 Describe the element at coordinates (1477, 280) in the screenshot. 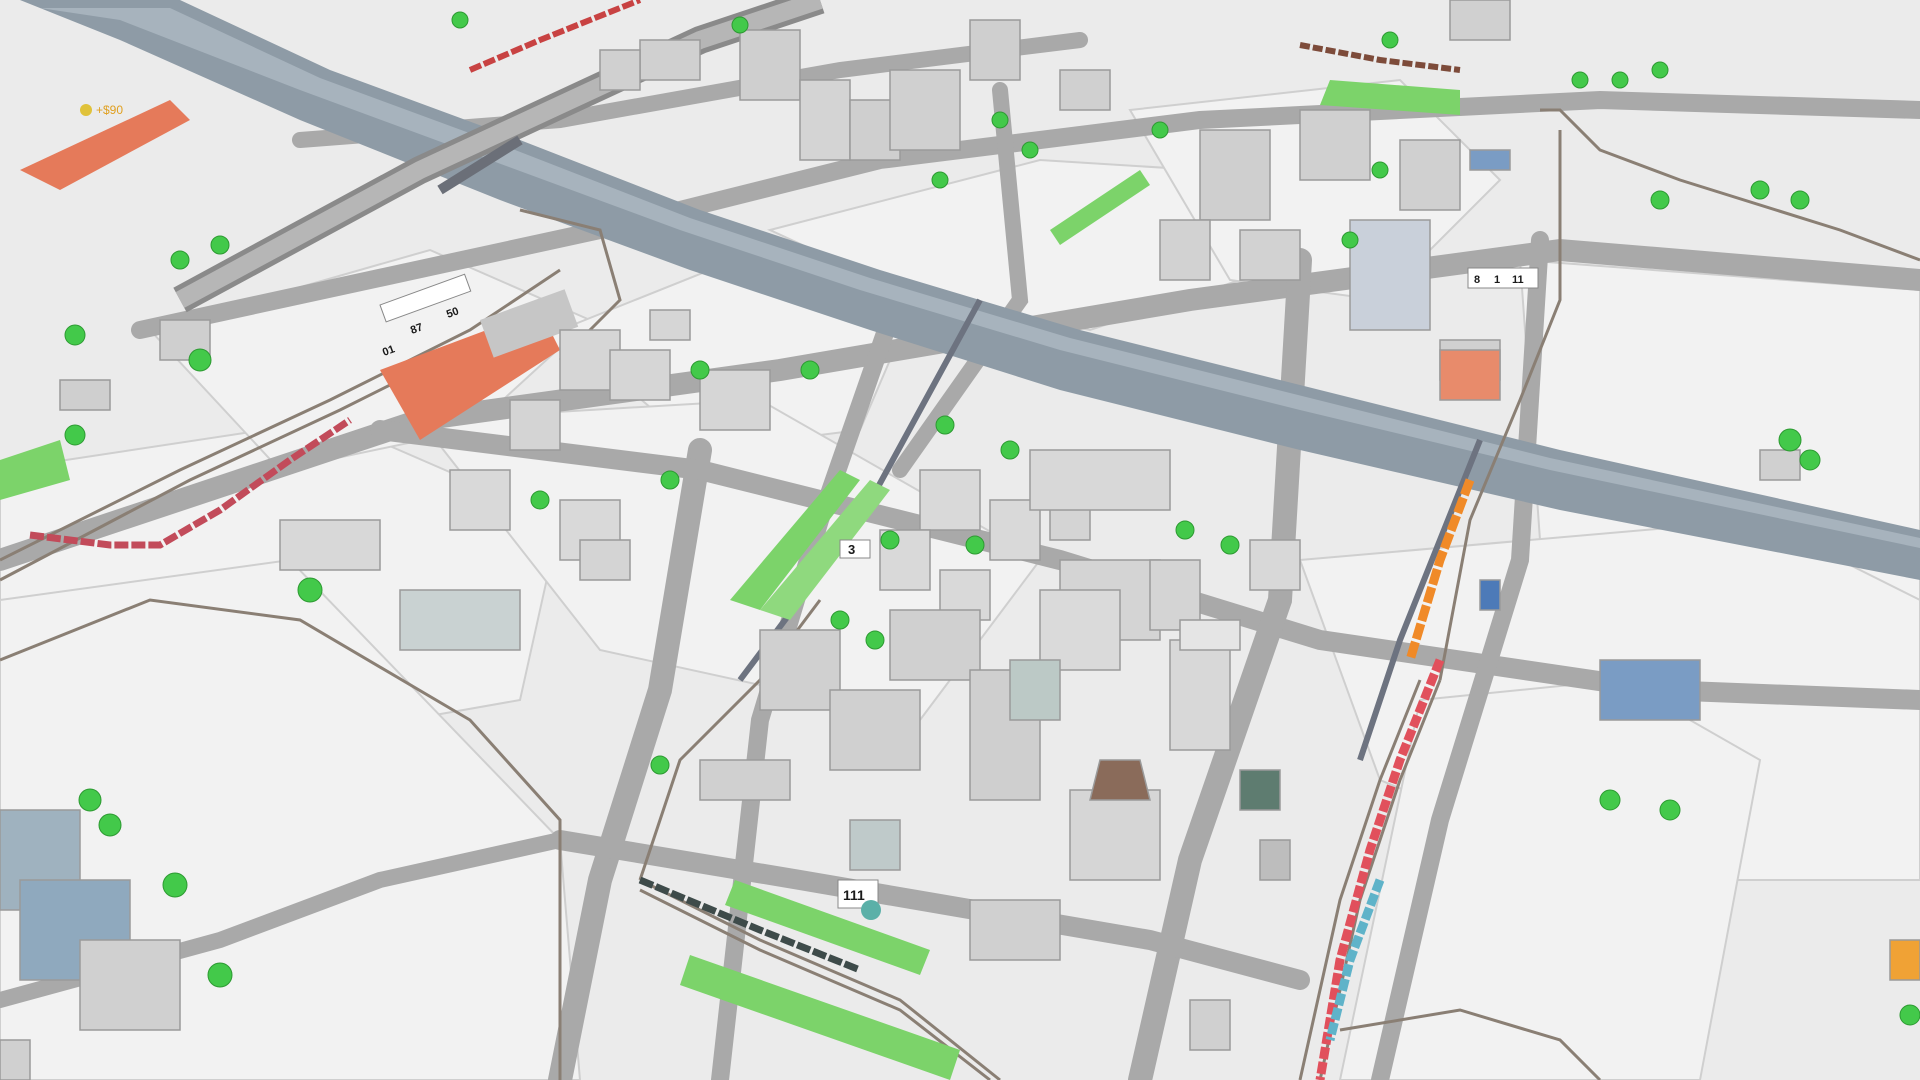

I see `station-label-east-a: 8` at that location.